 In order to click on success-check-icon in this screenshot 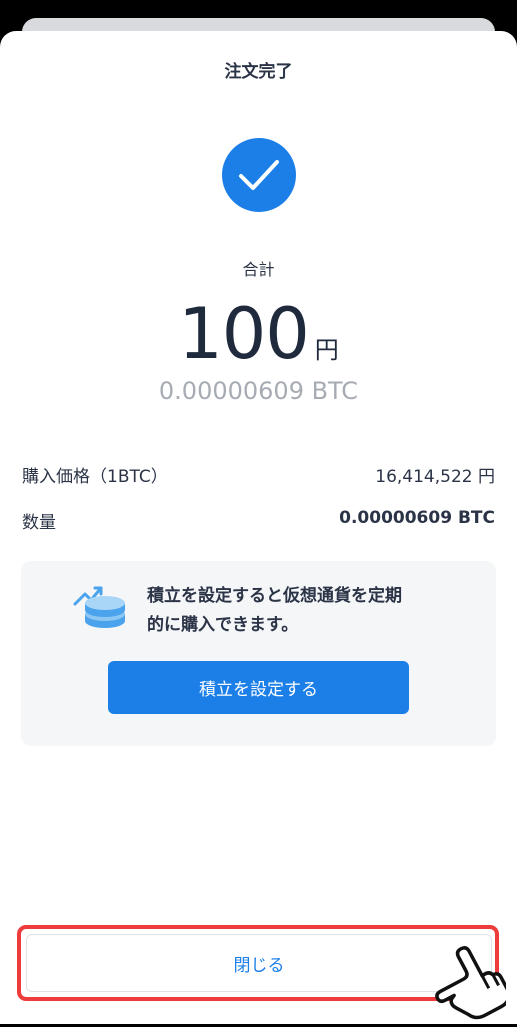, I will do `click(259, 175)`.